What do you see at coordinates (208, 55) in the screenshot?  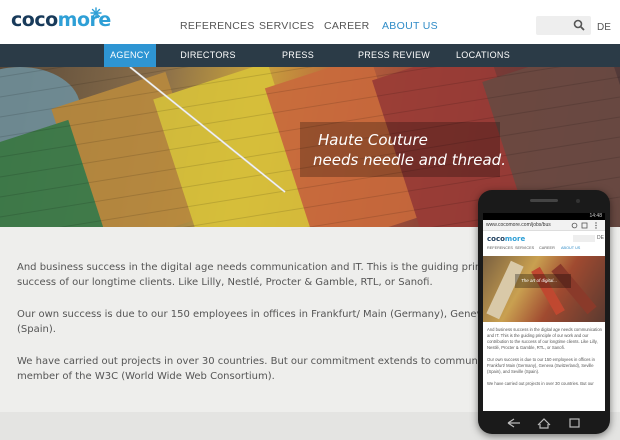 I see `subnav-item-directors: DIRECTORS` at bounding box center [208, 55].